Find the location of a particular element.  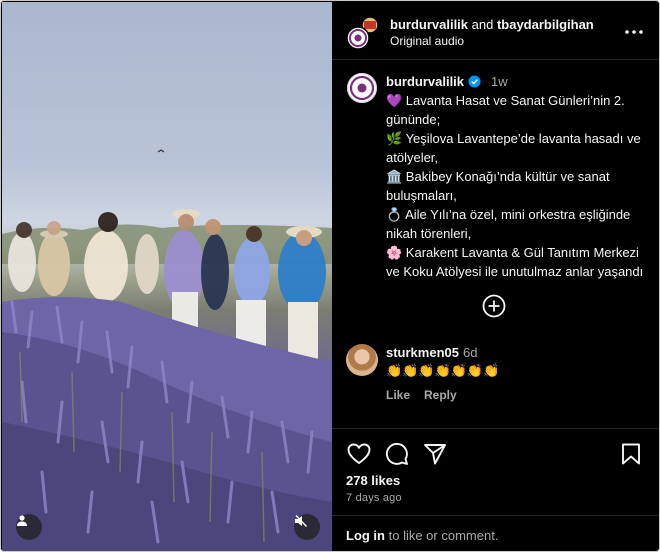

paper-plane-icon is located at coordinates (435, 454).